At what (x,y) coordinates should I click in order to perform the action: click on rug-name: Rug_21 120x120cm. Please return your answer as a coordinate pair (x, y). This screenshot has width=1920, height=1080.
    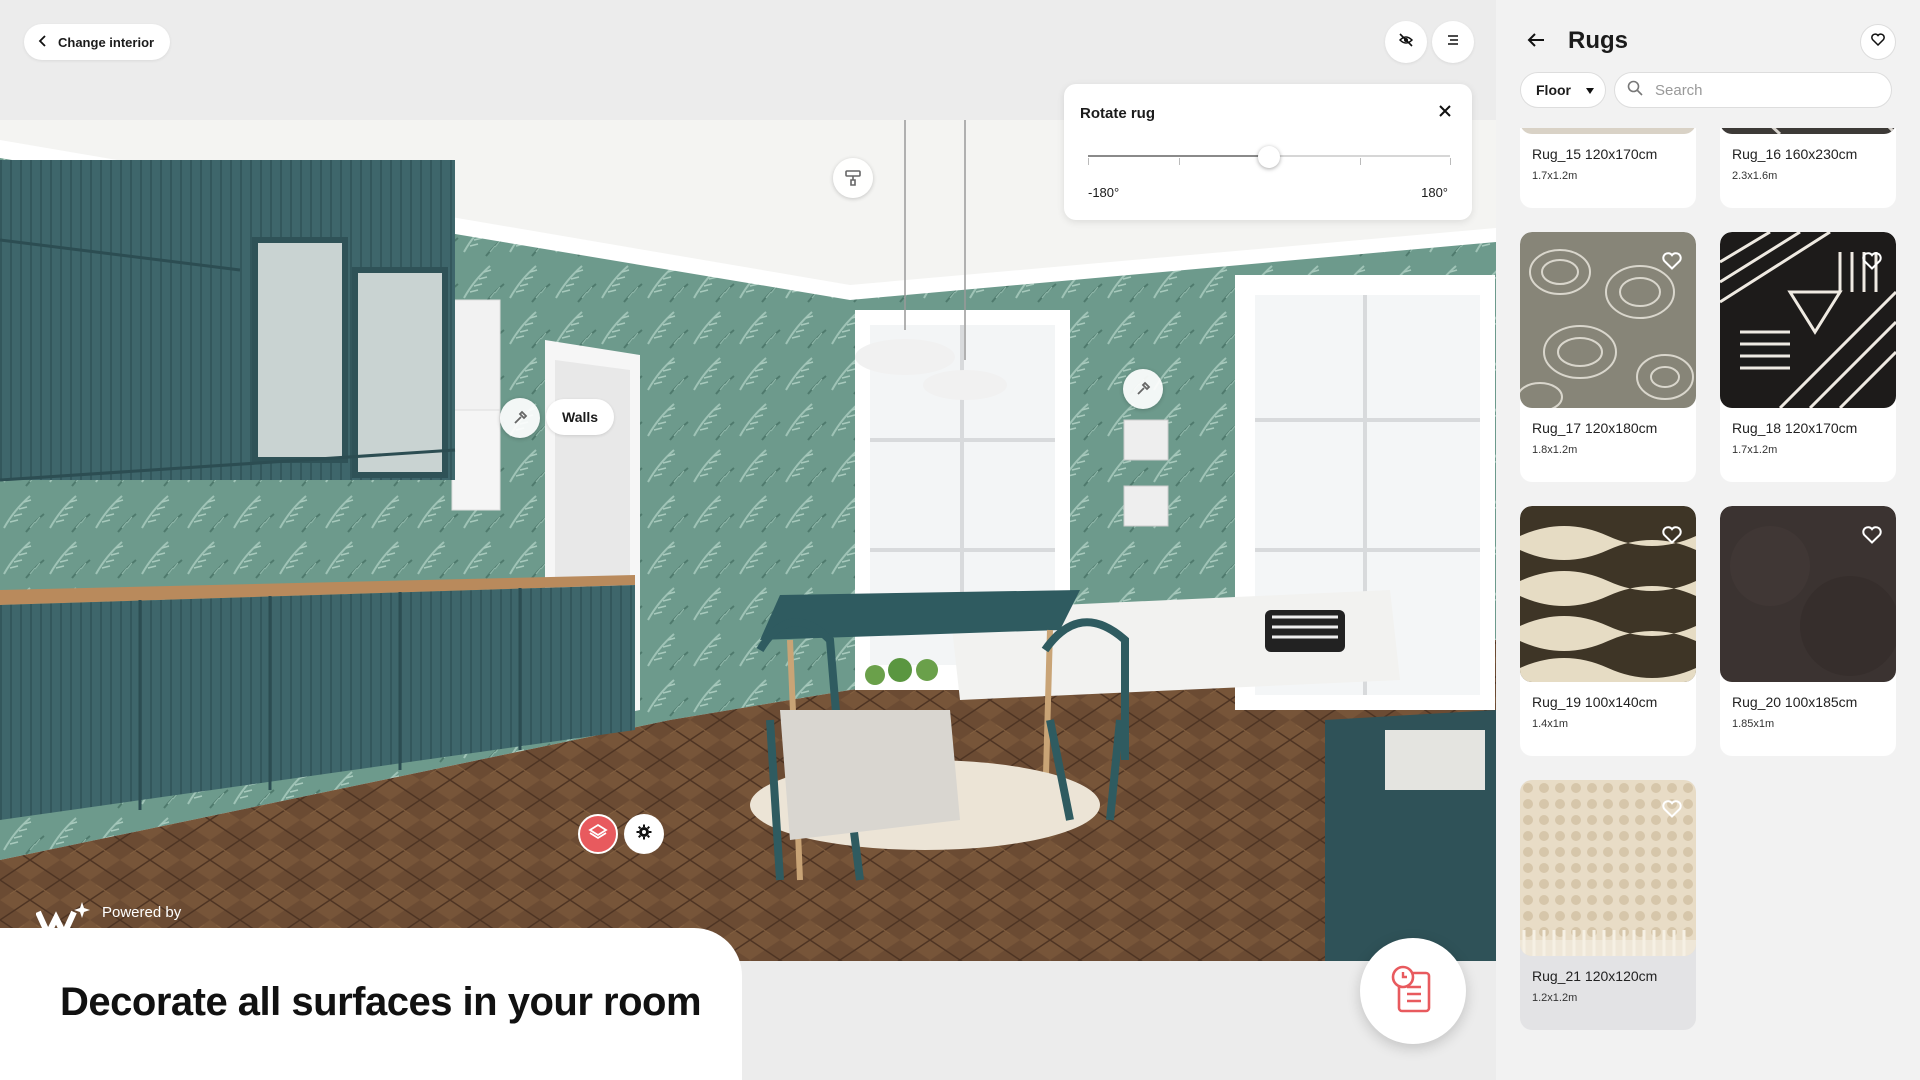
    Looking at the image, I should click on (1595, 976).